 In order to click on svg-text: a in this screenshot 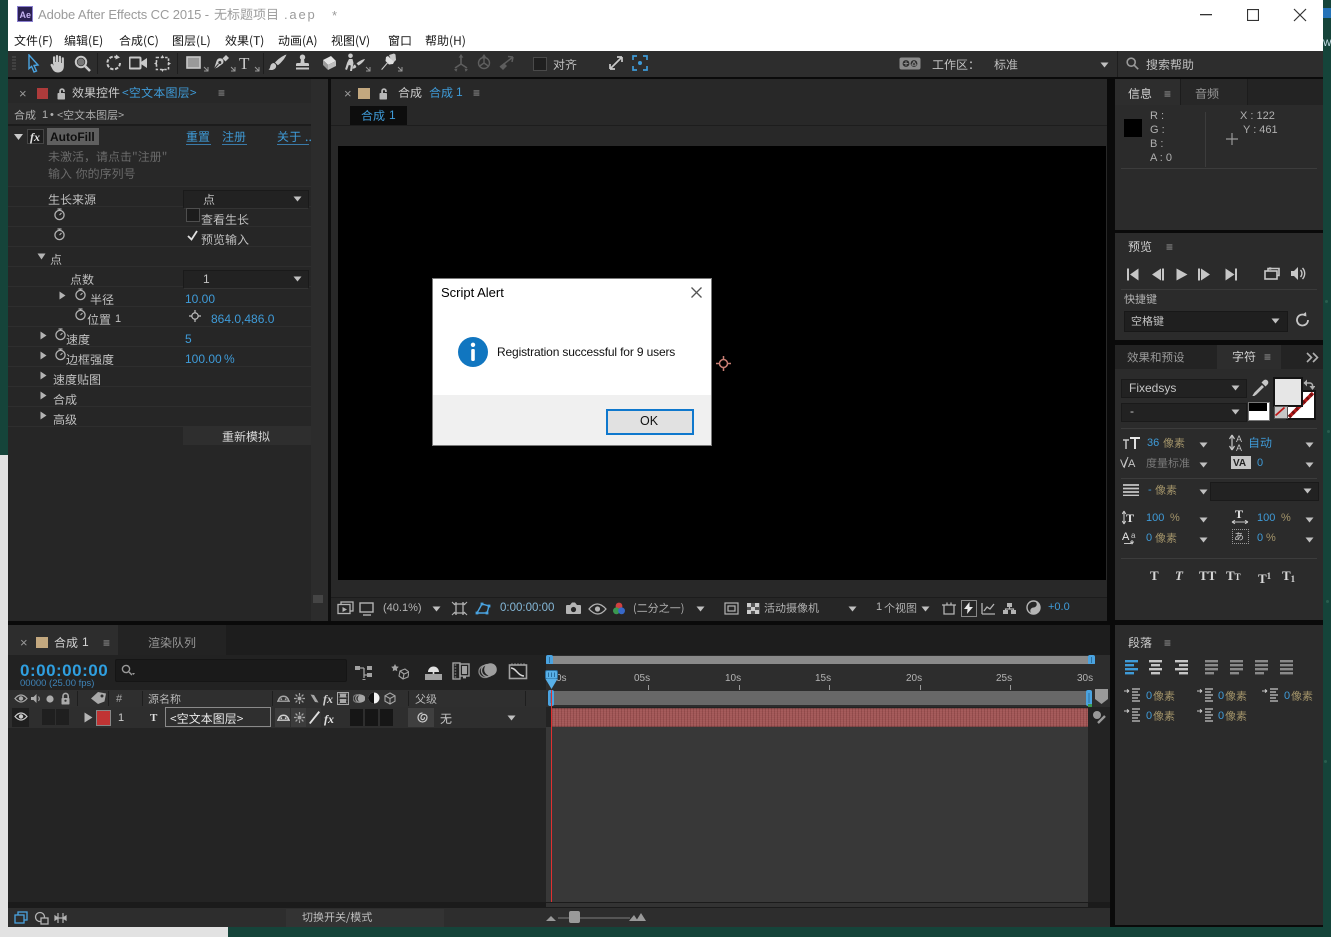, I will do `click(1133, 535)`.